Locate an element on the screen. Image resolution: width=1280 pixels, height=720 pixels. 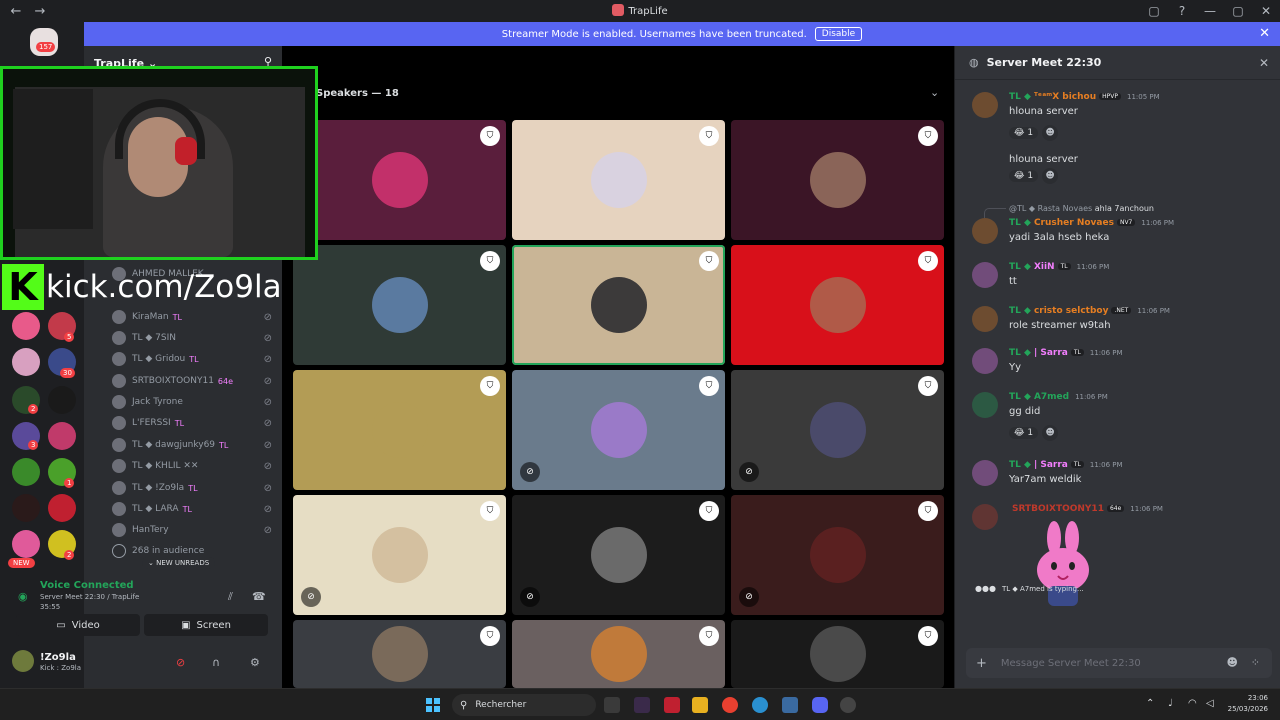
author-name: XiiN is located at coordinates (1044, 267).